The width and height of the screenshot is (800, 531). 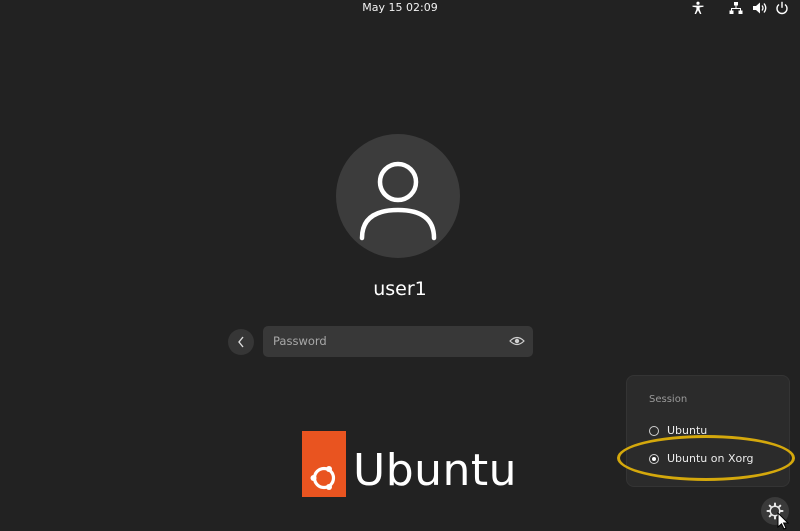 What do you see at coordinates (698, 8) in the screenshot?
I see `accessibility-icon` at bounding box center [698, 8].